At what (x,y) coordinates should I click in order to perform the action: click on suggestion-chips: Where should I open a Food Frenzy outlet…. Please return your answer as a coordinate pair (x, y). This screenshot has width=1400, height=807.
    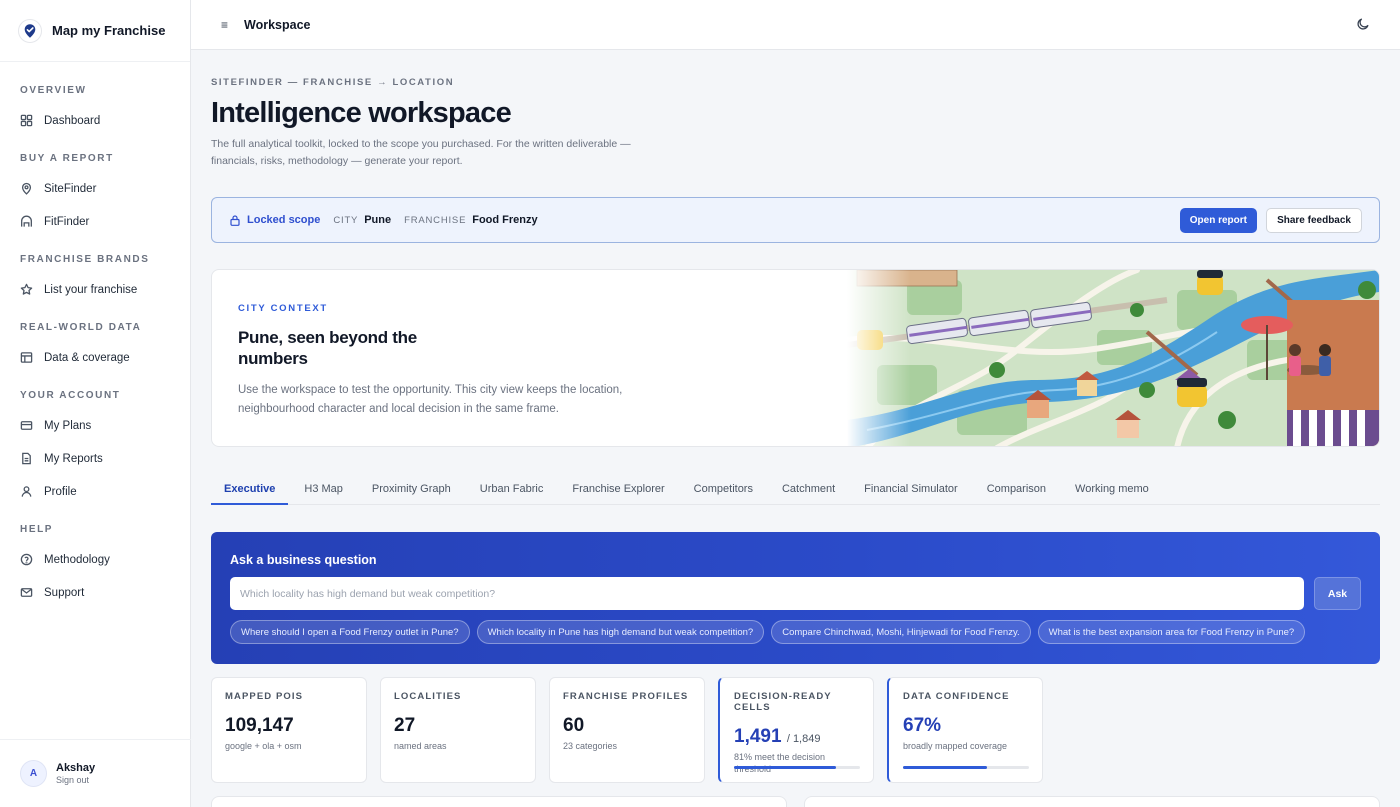
    Looking at the image, I should click on (771, 632).